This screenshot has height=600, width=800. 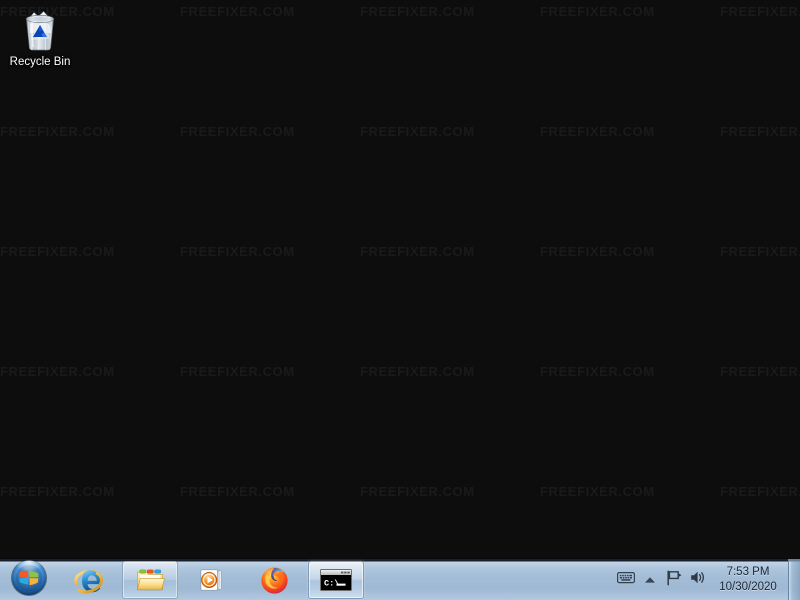 I want to click on desktop-icon-recycle-bin: Recycle Bin, so click(x=40, y=37).